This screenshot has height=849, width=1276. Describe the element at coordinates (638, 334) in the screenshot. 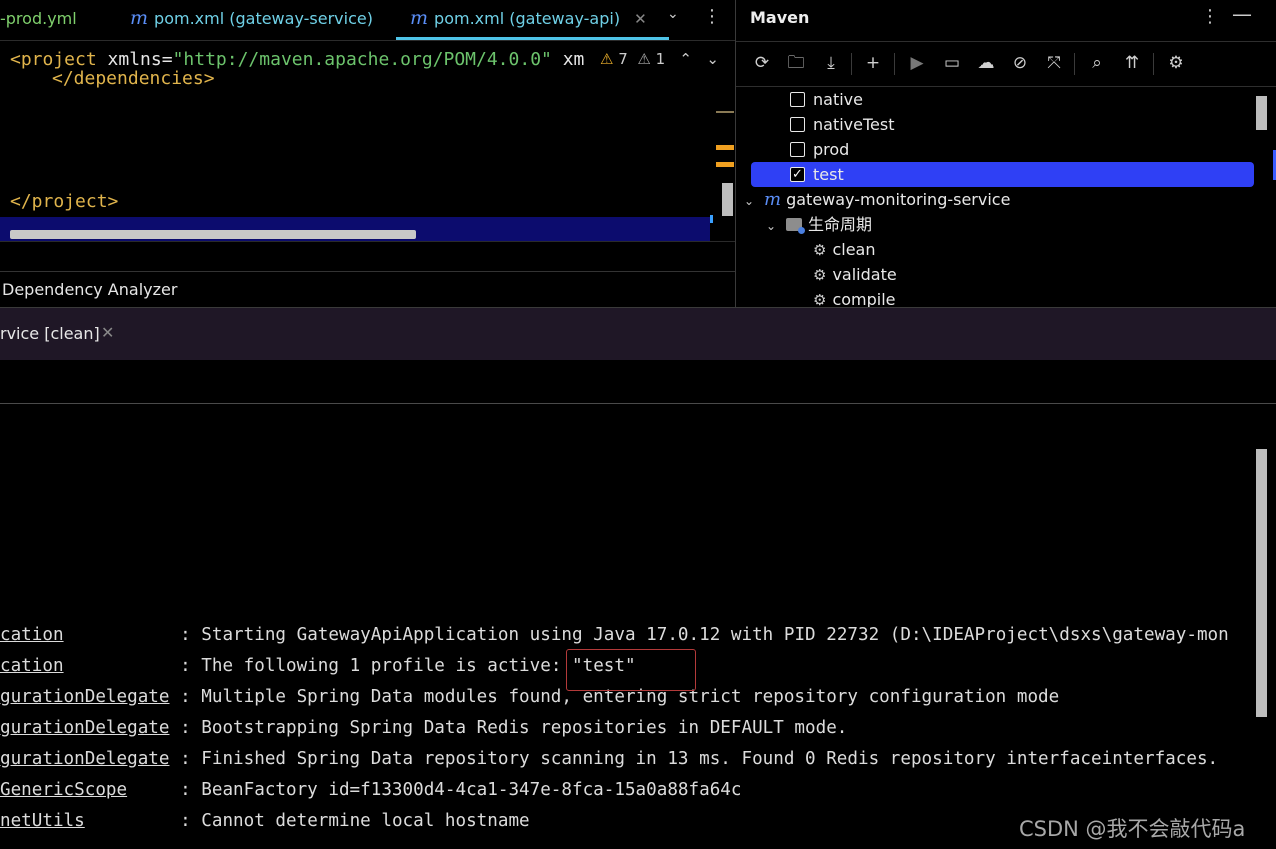

I see `run-tab-bar: rvice [clean] ✕` at that location.